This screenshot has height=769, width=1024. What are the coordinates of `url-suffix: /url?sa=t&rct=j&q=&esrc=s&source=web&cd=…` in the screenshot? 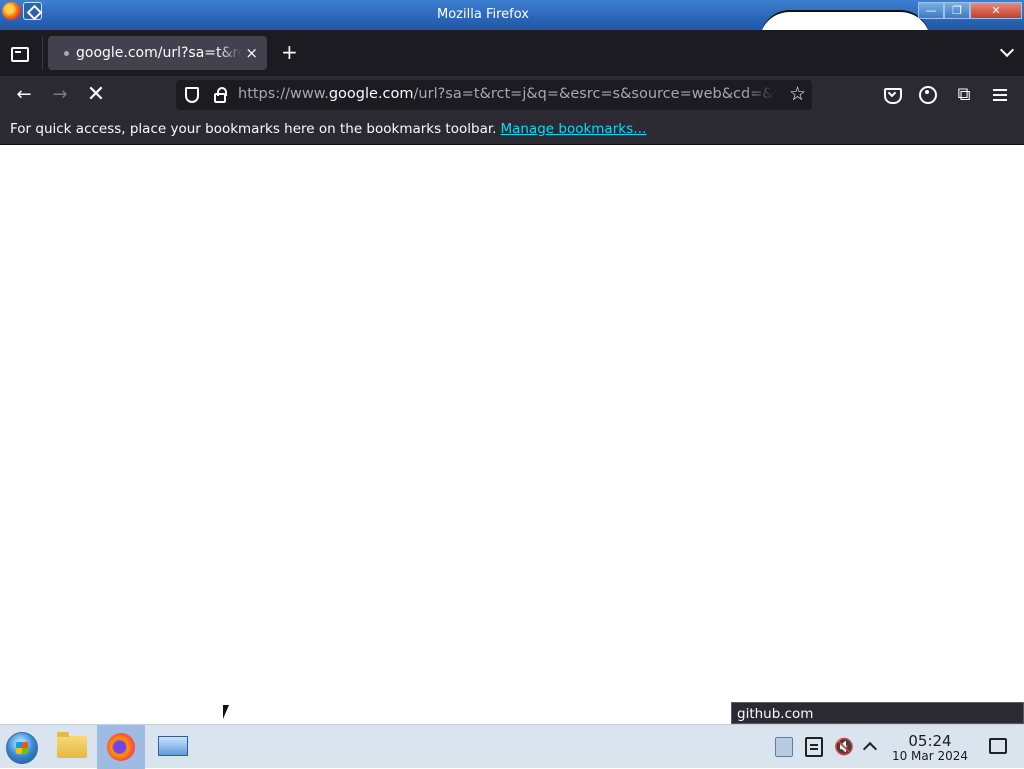 It's located at (594, 94).